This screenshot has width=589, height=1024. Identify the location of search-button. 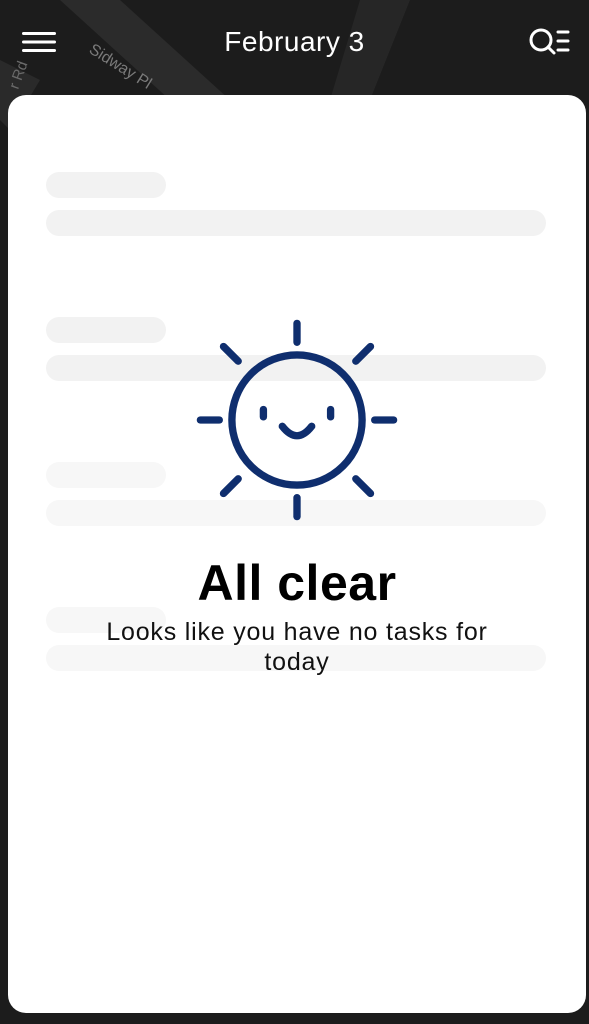
(549, 42).